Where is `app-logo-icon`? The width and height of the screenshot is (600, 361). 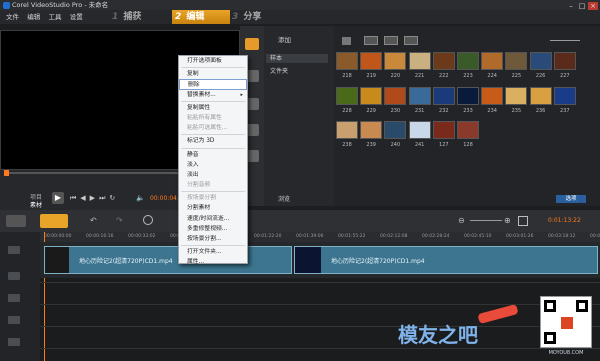 app-logo-icon is located at coordinates (6, 5).